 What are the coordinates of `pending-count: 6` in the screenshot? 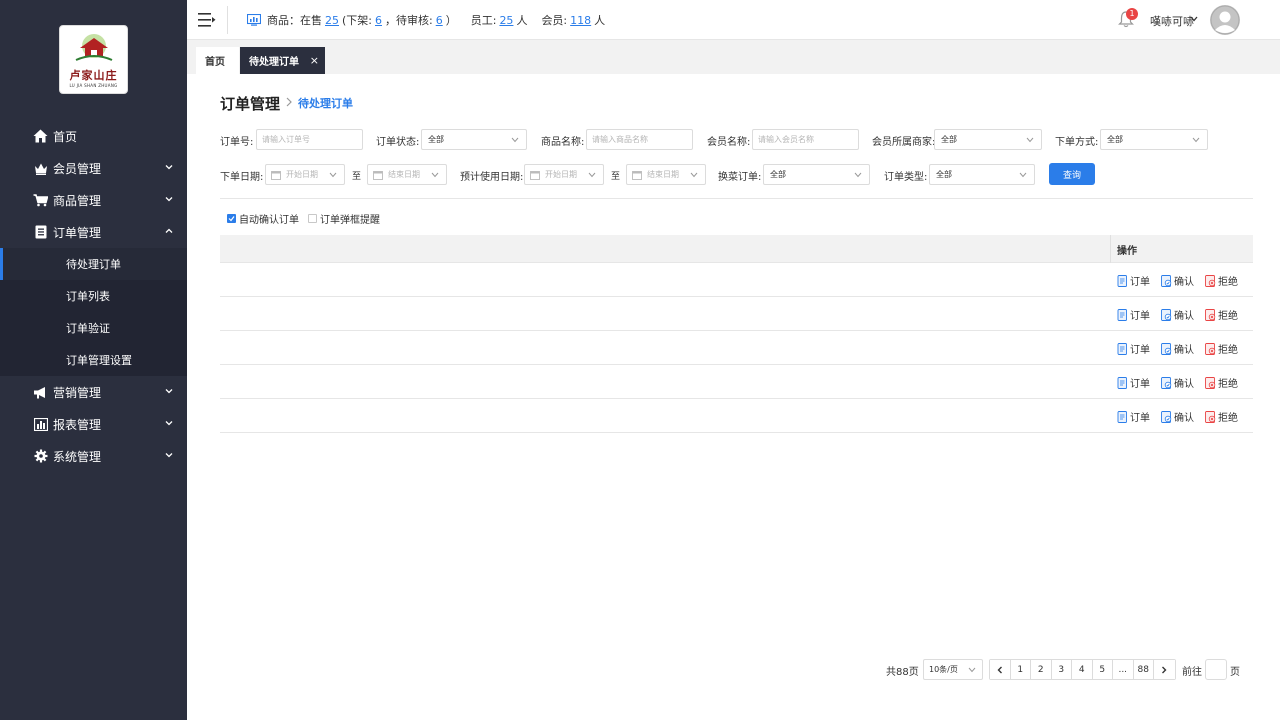 It's located at (439, 20).